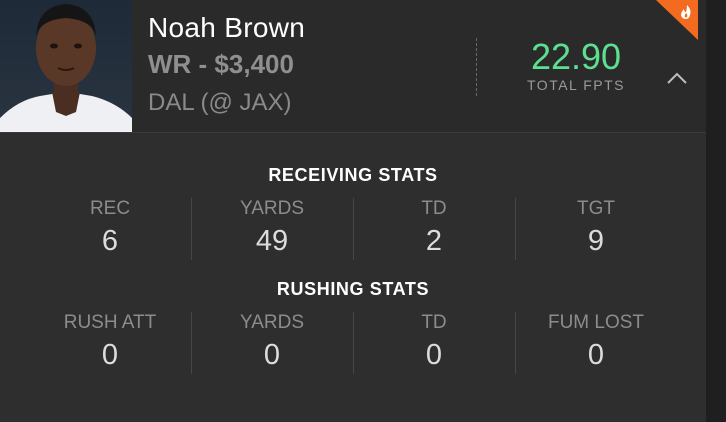 Image resolution: width=726 pixels, height=422 pixels. Describe the element at coordinates (221, 64) in the screenshot. I see `player-position-salary: WR - $3,400` at that location.